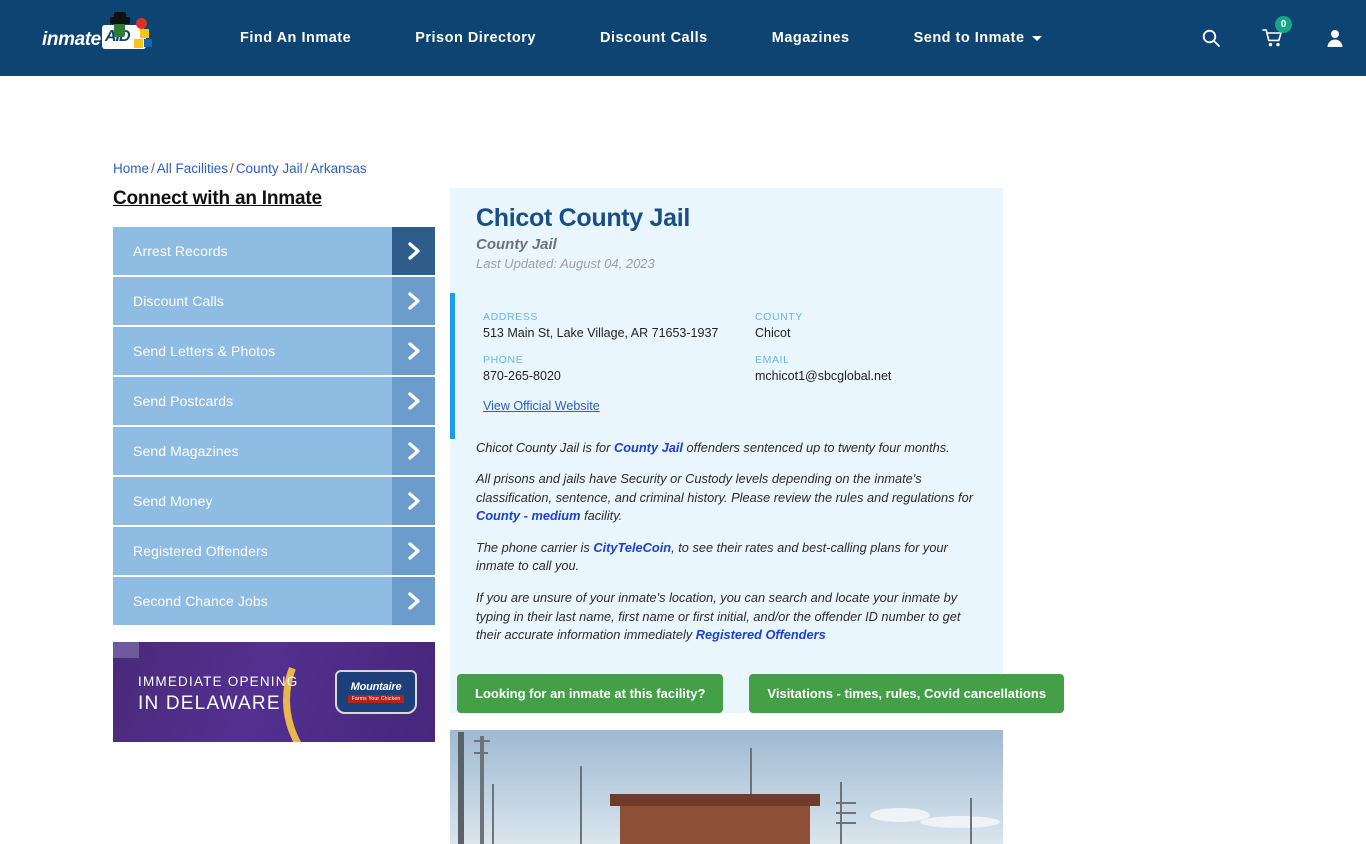 Image resolution: width=1366 pixels, height=844 pixels. Describe the element at coordinates (535, 547) in the screenshot. I see `desc-text: The phone carrier is` at that location.